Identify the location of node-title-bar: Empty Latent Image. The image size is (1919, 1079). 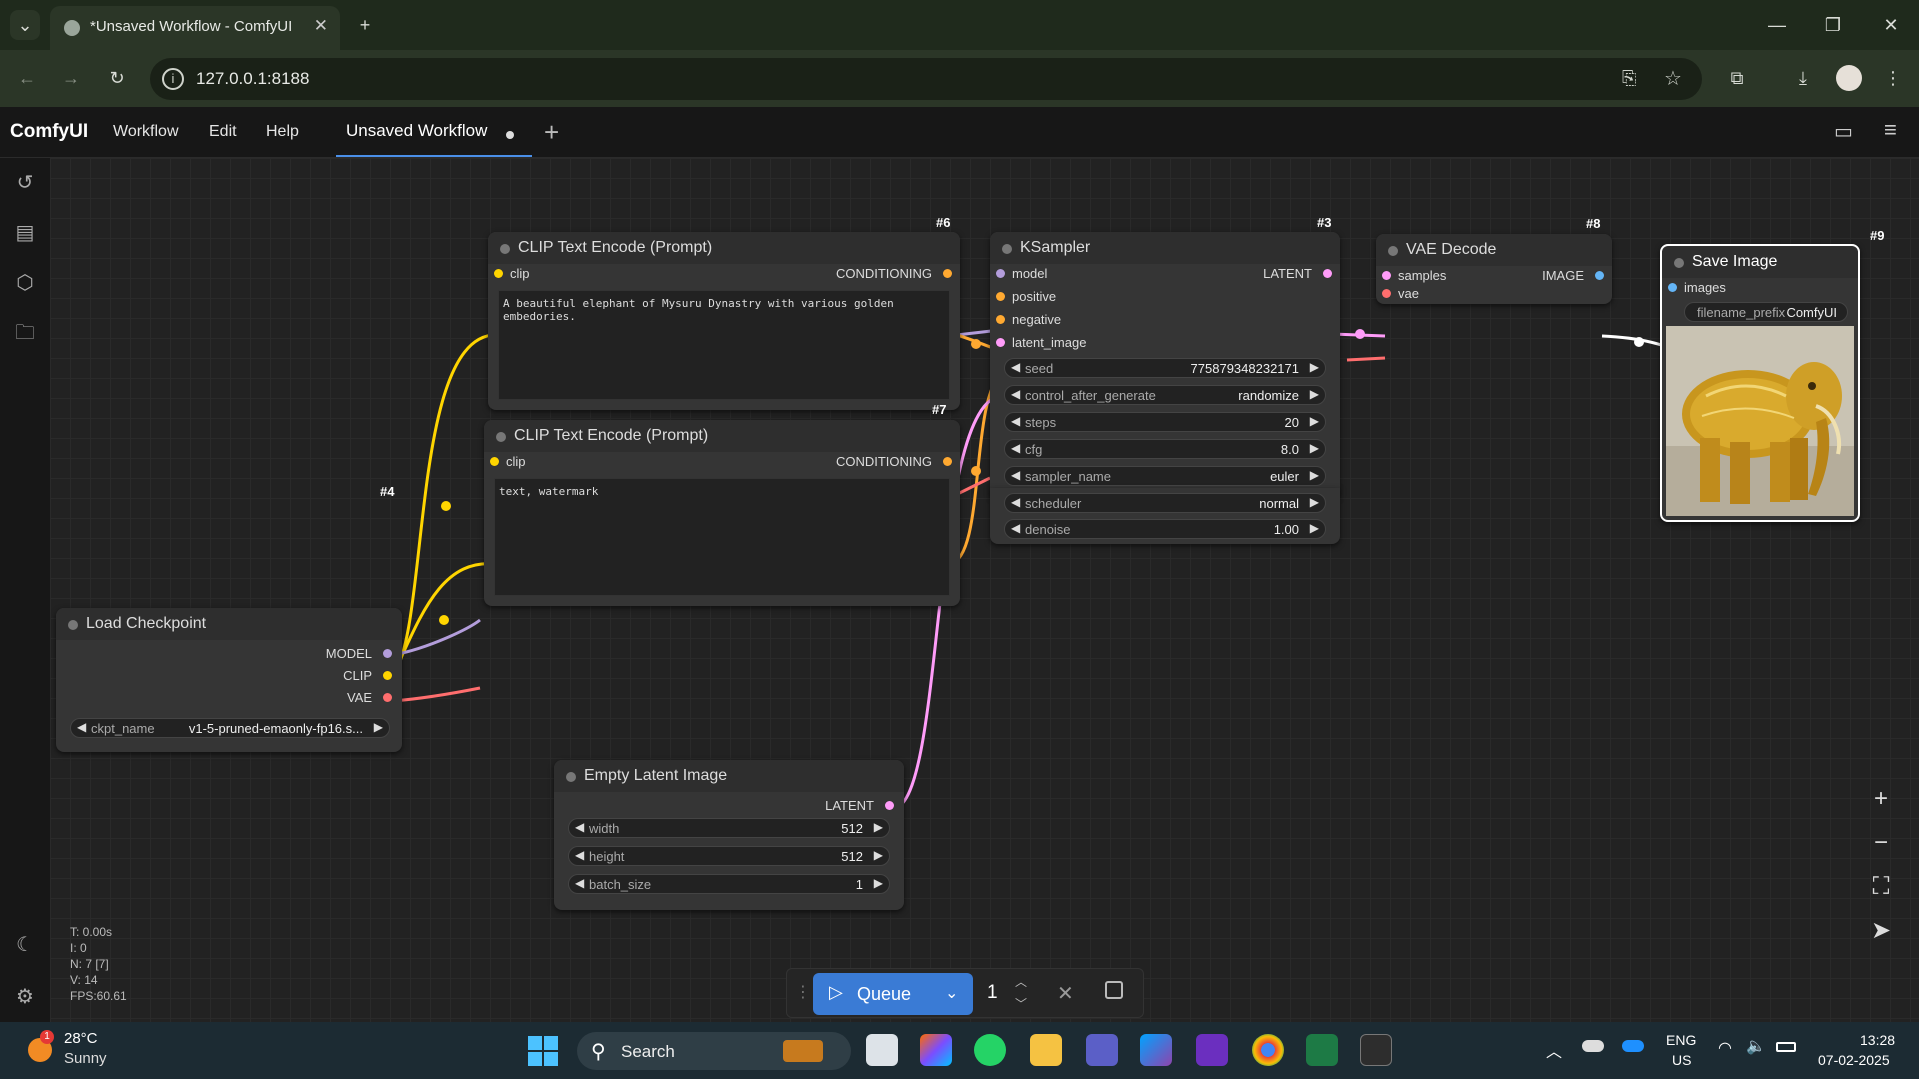
(729, 776).